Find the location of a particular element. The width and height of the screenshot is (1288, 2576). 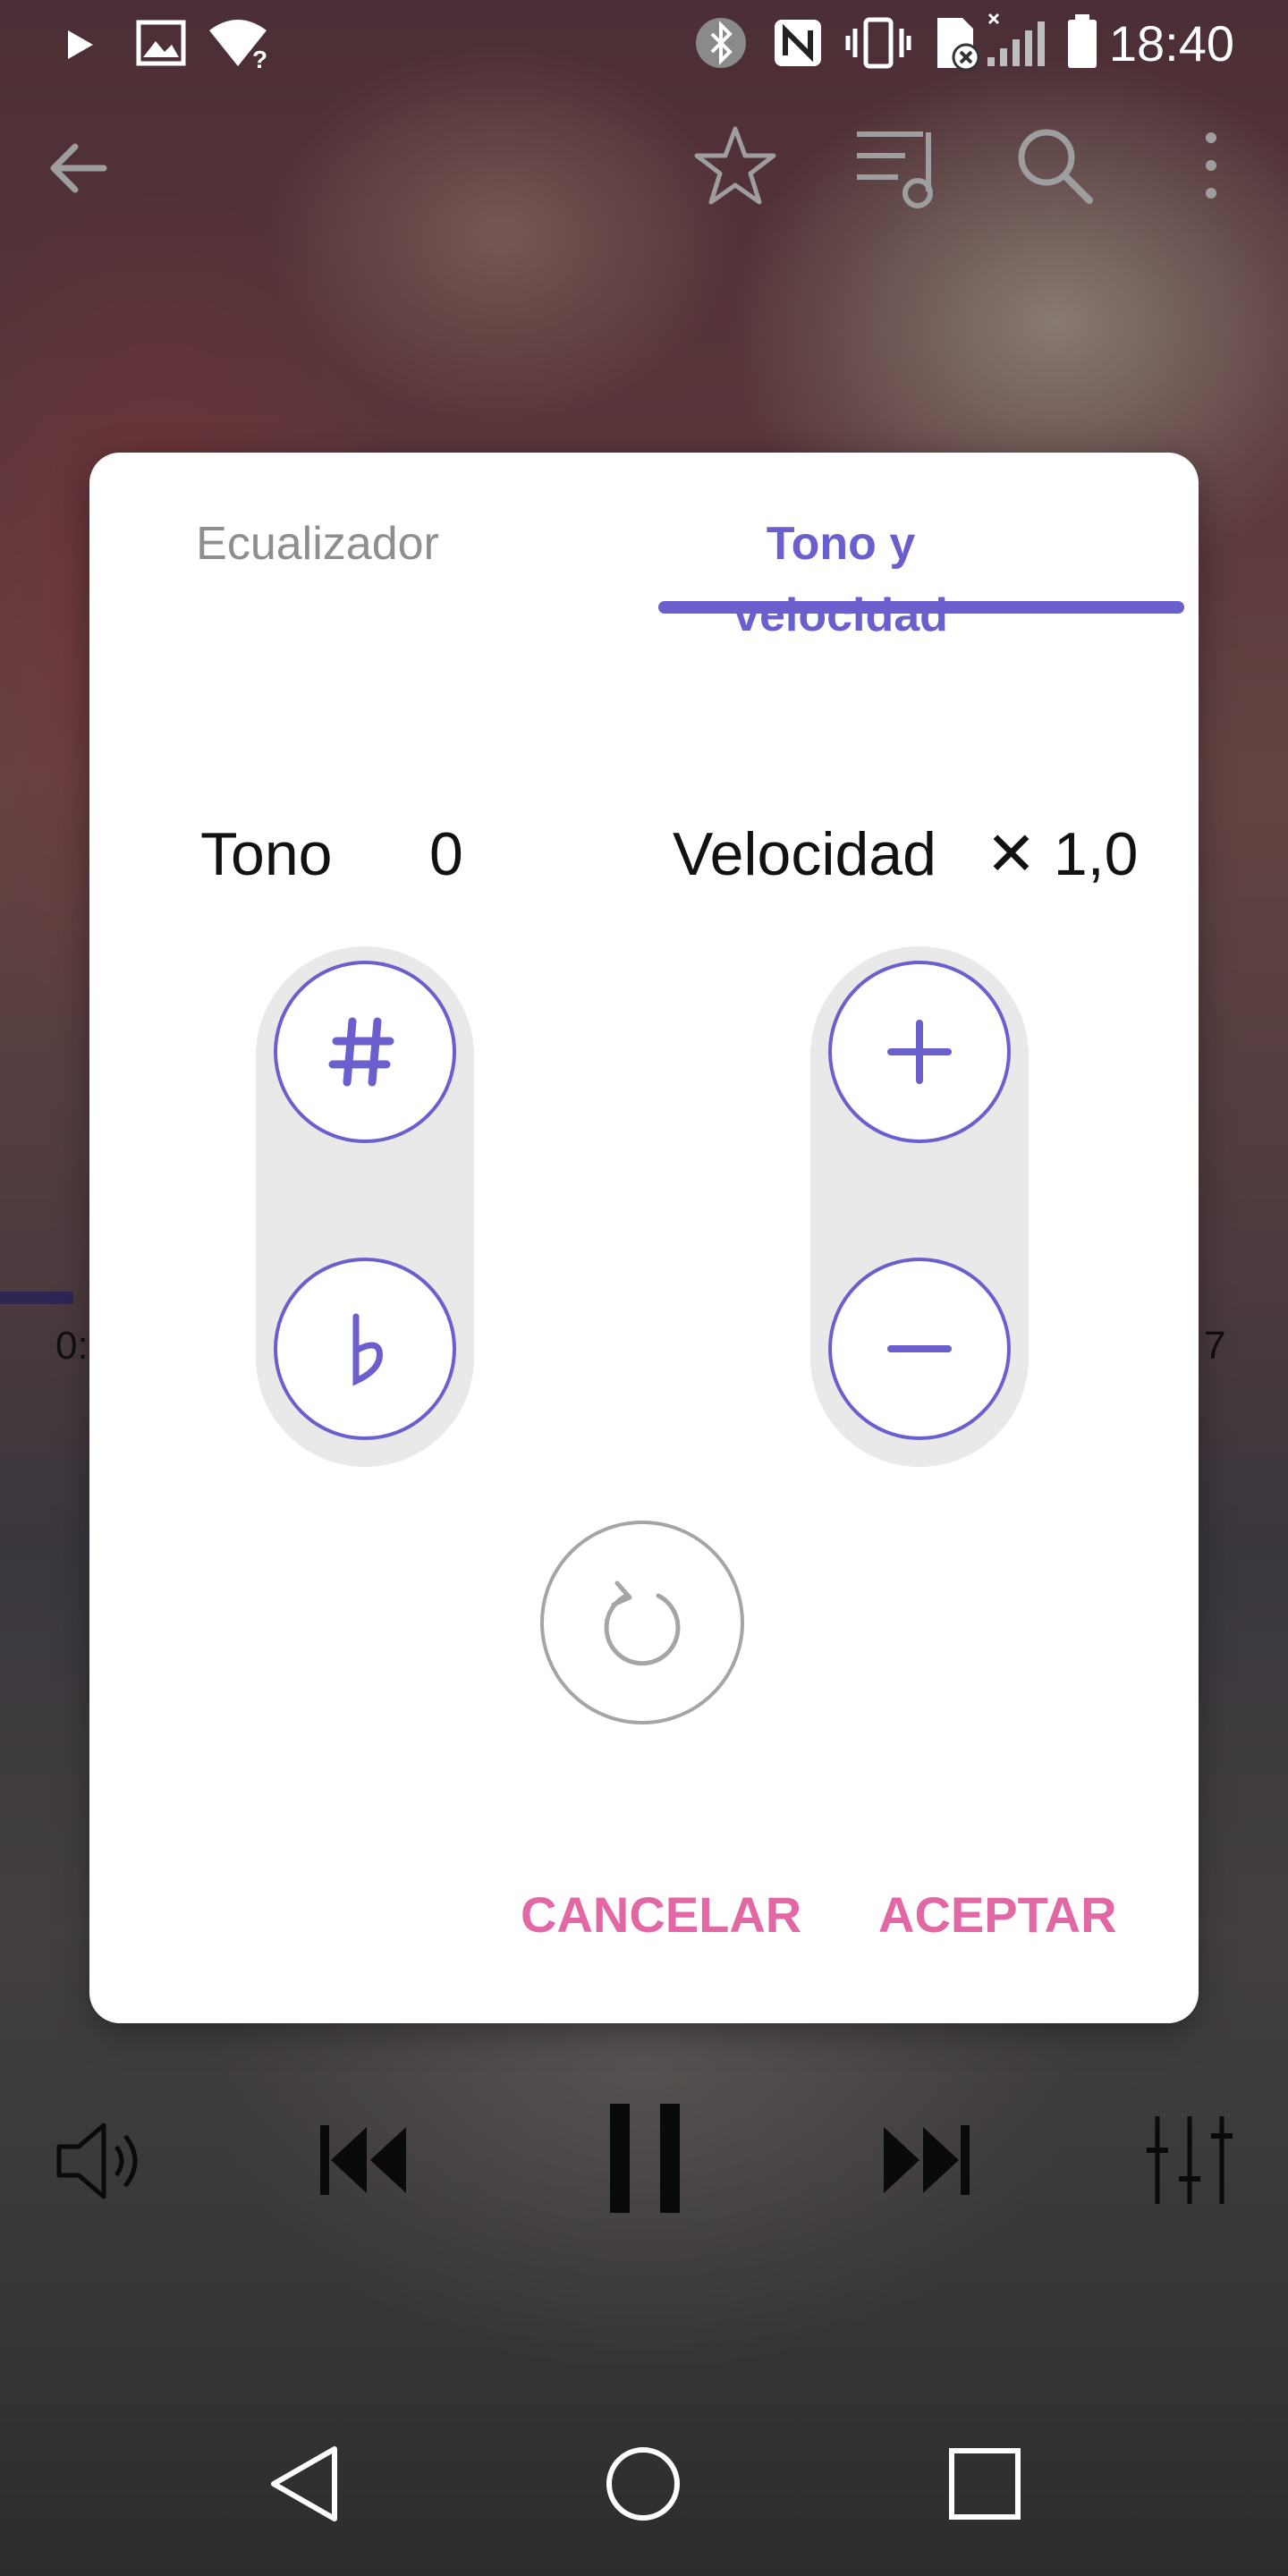

active-tab-indicator is located at coordinates (921, 607).